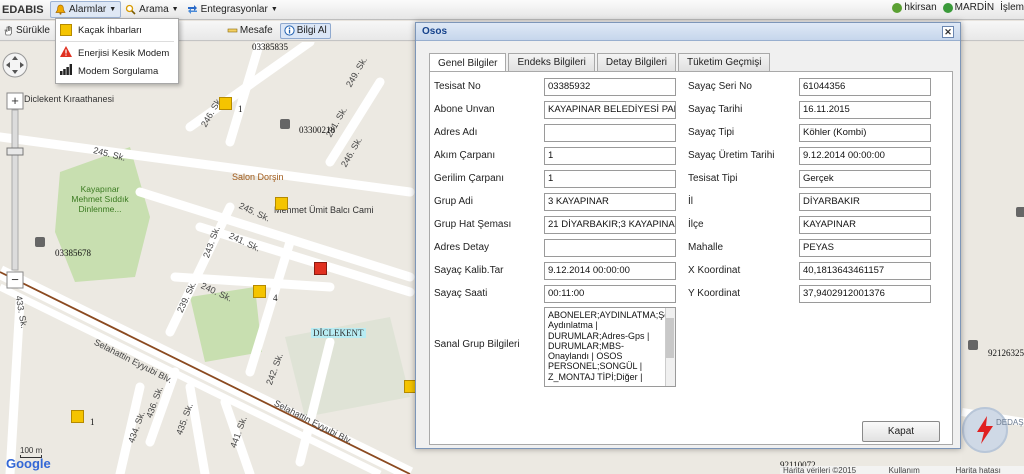  Describe the element at coordinates (289, 30) in the screenshot. I see `info-icon` at that location.